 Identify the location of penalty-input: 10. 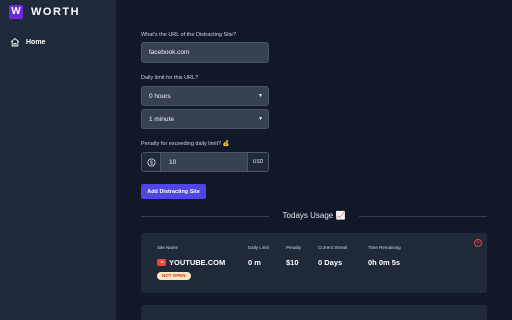
(204, 162).